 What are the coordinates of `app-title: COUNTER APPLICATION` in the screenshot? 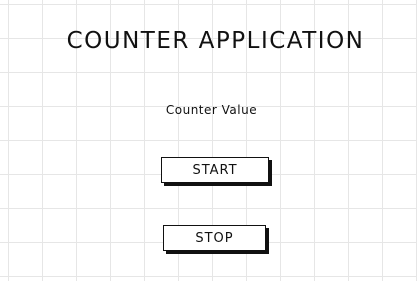 It's located at (215, 41).